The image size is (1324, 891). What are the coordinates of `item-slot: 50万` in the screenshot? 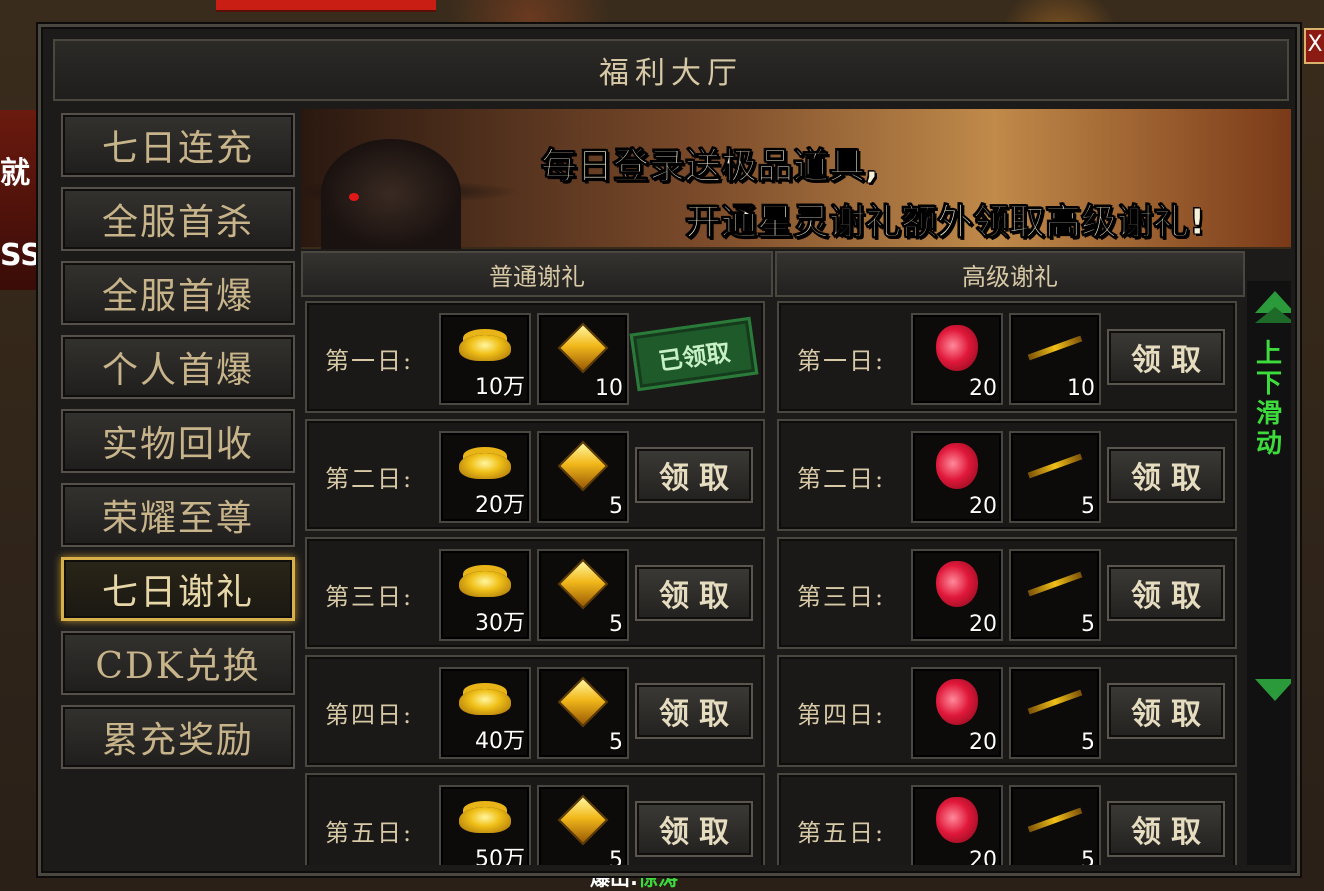 It's located at (485, 825).